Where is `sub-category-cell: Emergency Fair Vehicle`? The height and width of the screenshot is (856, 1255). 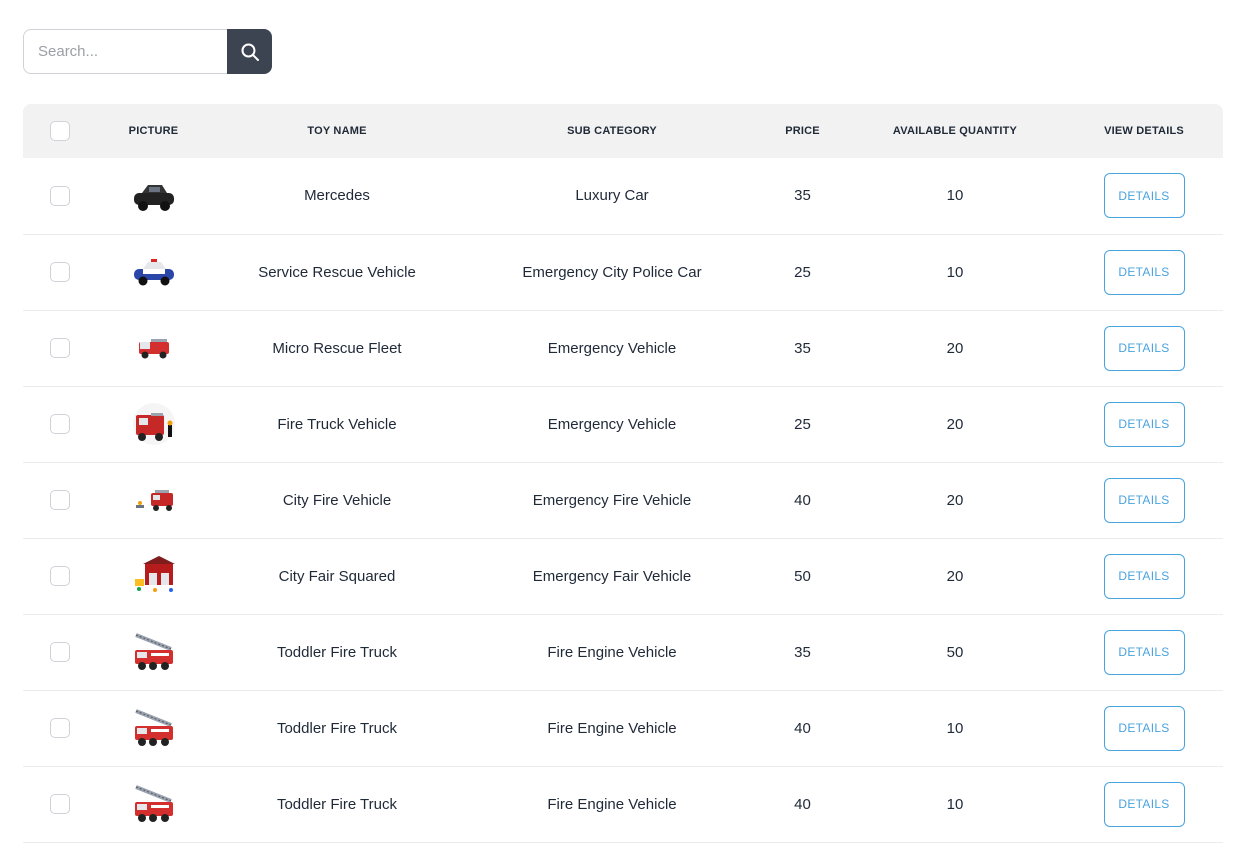
sub-category-cell: Emergency Fair Vehicle is located at coordinates (612, 576).